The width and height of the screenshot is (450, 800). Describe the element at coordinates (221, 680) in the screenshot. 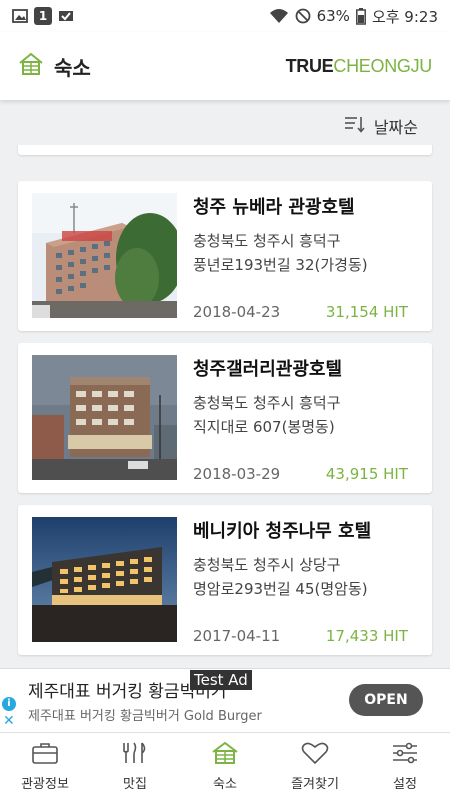

I see `test-ad-label: Test Ad` at that location.